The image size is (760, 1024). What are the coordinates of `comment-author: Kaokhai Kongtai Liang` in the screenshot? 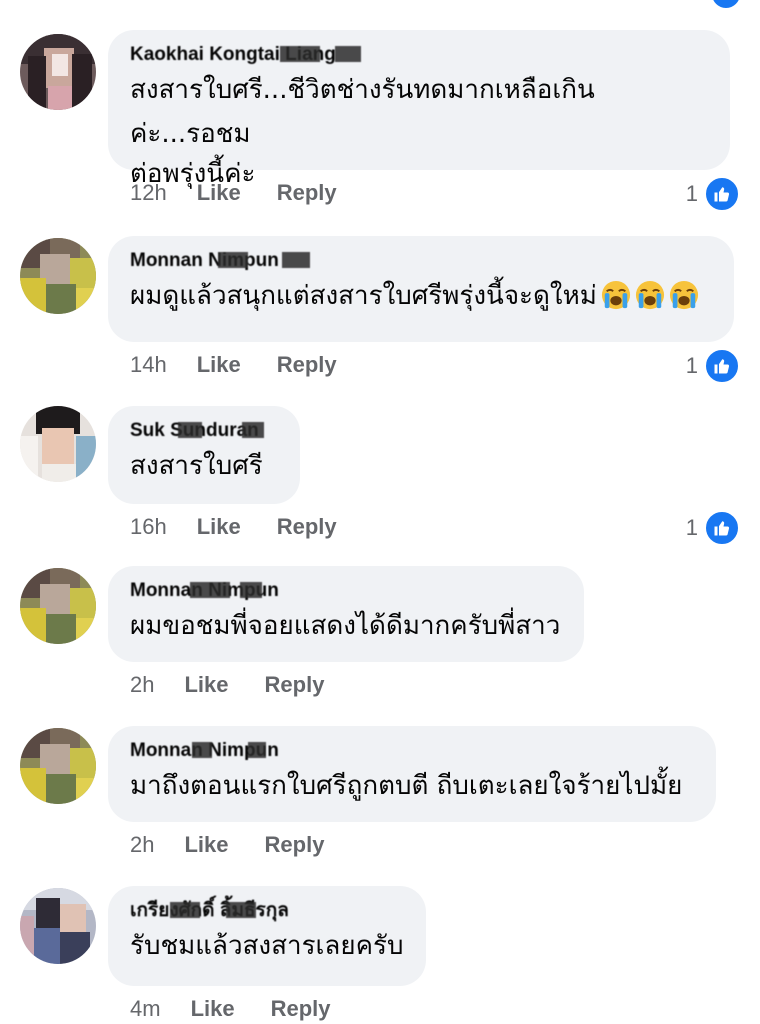 It's located at (245, 55).